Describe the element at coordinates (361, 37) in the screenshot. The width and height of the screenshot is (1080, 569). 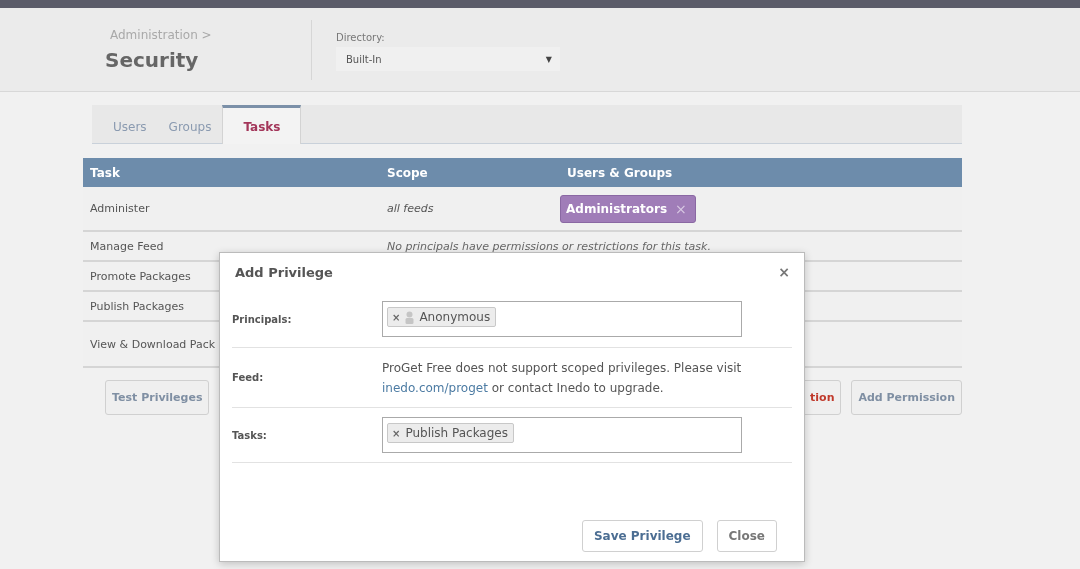
I see `directory-label: Directory:` at that location.